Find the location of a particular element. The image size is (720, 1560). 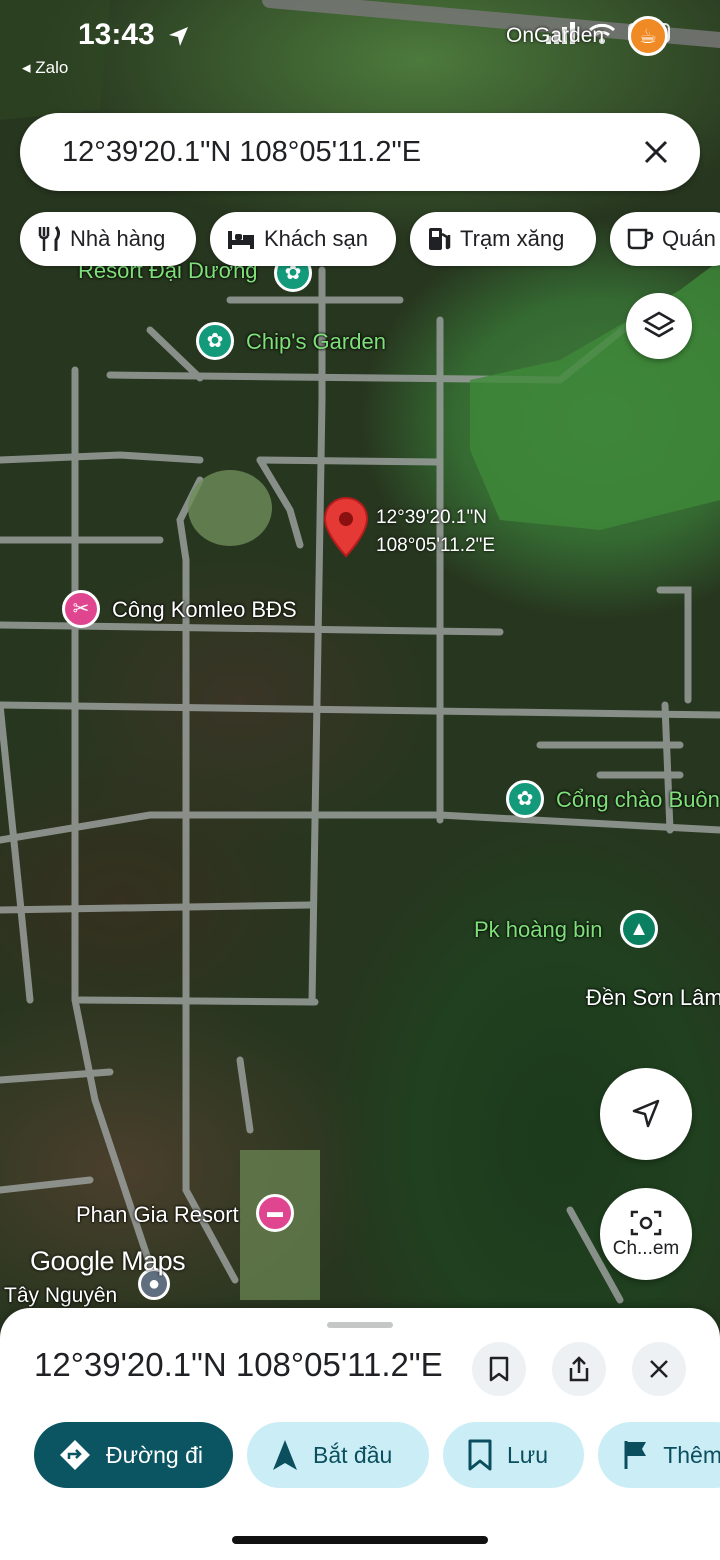

action-label: Bắt đầu is located at coordinates (353, 1454).